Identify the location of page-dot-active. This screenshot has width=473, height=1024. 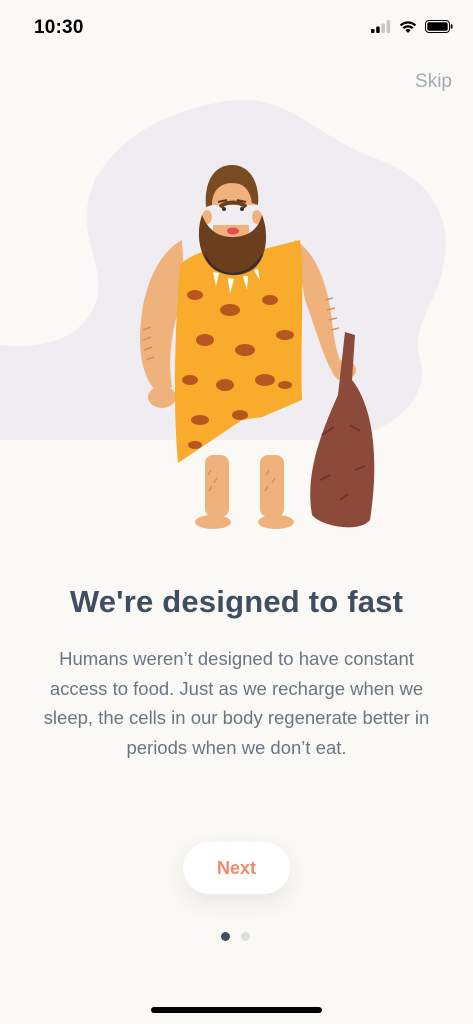
(225, 936).